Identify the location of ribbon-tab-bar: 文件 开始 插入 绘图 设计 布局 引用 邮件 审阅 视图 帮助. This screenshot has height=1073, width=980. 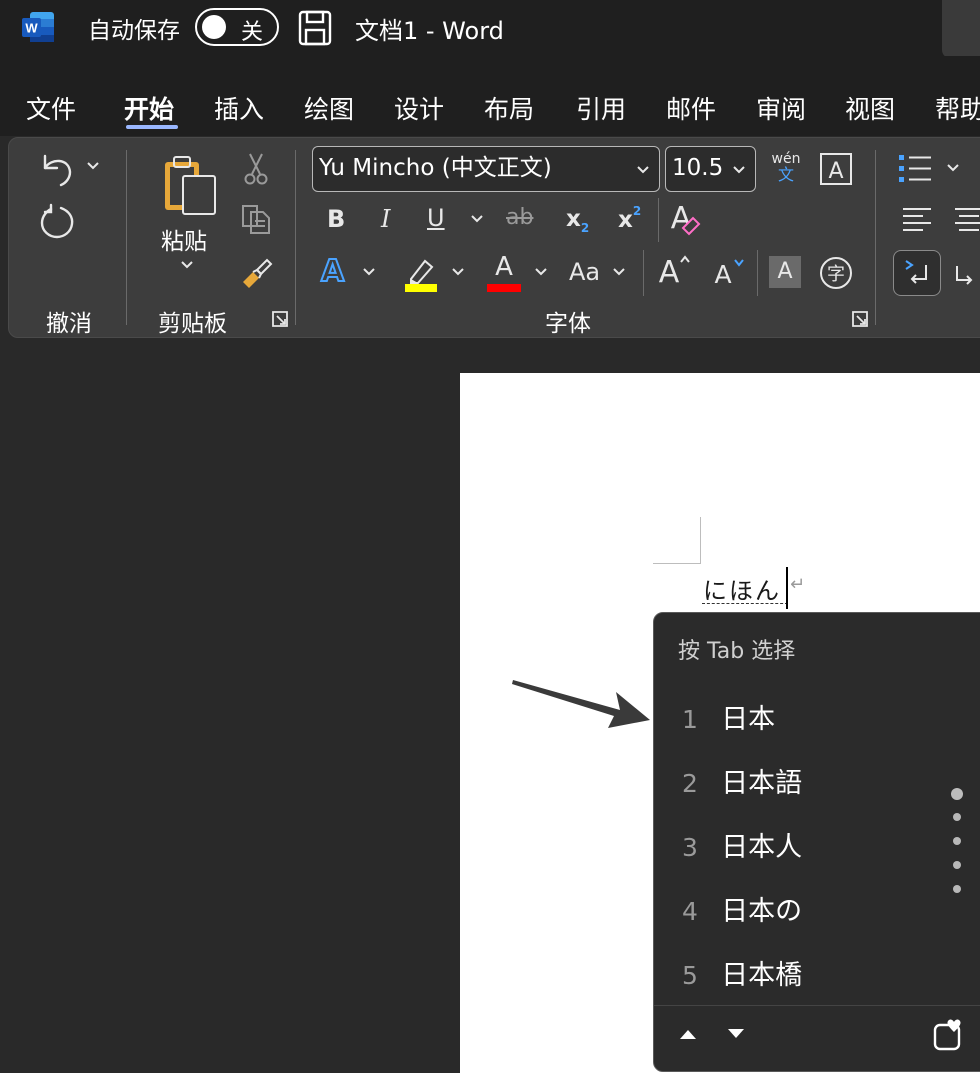
(490, 96).